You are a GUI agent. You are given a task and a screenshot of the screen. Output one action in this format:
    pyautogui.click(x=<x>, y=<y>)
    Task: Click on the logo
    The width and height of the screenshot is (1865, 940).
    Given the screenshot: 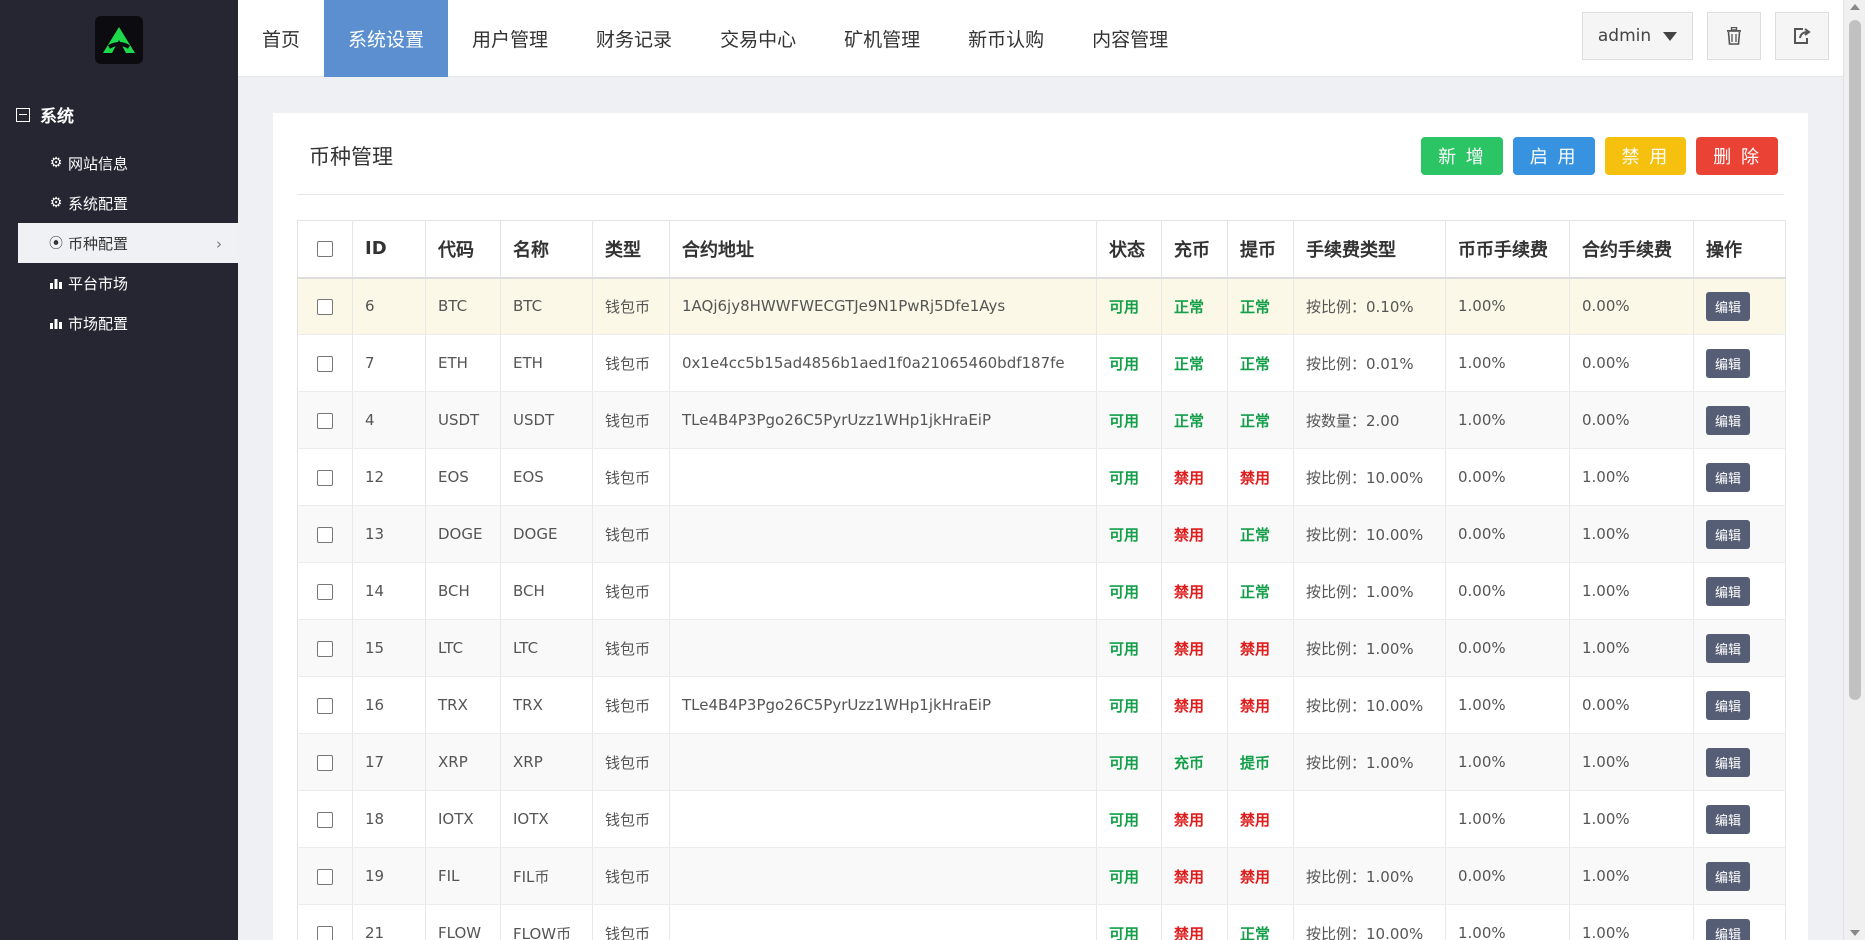 What is the action you would take?
    pyautogui.click(x=119, y=40)
    